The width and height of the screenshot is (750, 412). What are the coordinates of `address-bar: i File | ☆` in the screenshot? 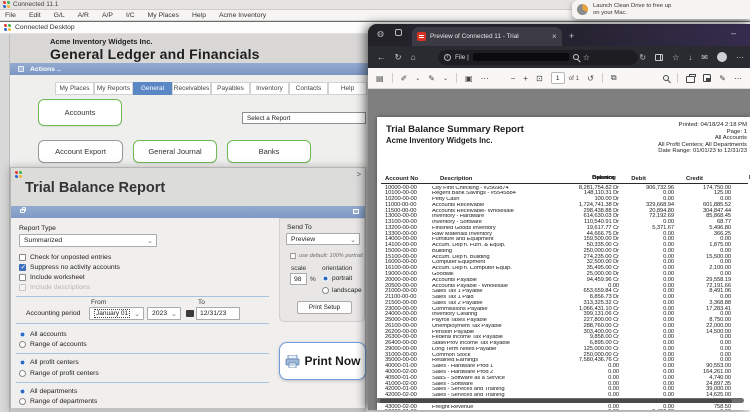 It's located at (538, 57).